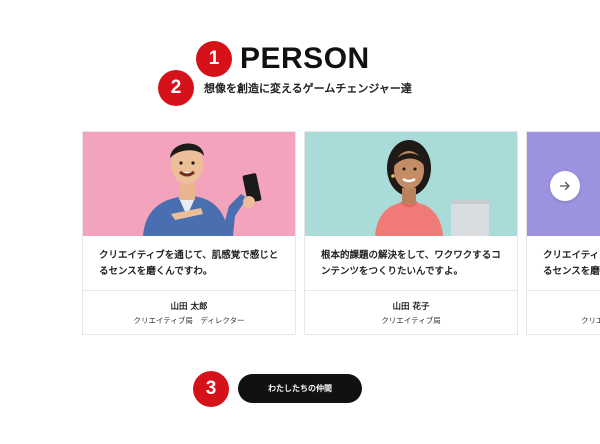  What do you see at coordinates (305, 58) in the screenshot?
I see `section-title: PERSON` at bounding box center [305, 58].